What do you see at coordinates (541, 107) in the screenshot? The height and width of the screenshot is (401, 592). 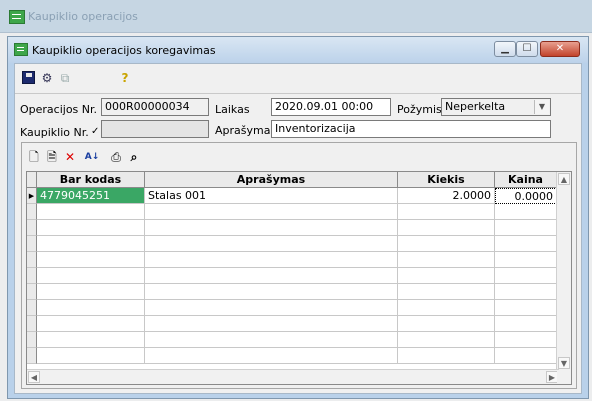 I see `chevron-down-icon: ▼` at bounding box center [541, 107].